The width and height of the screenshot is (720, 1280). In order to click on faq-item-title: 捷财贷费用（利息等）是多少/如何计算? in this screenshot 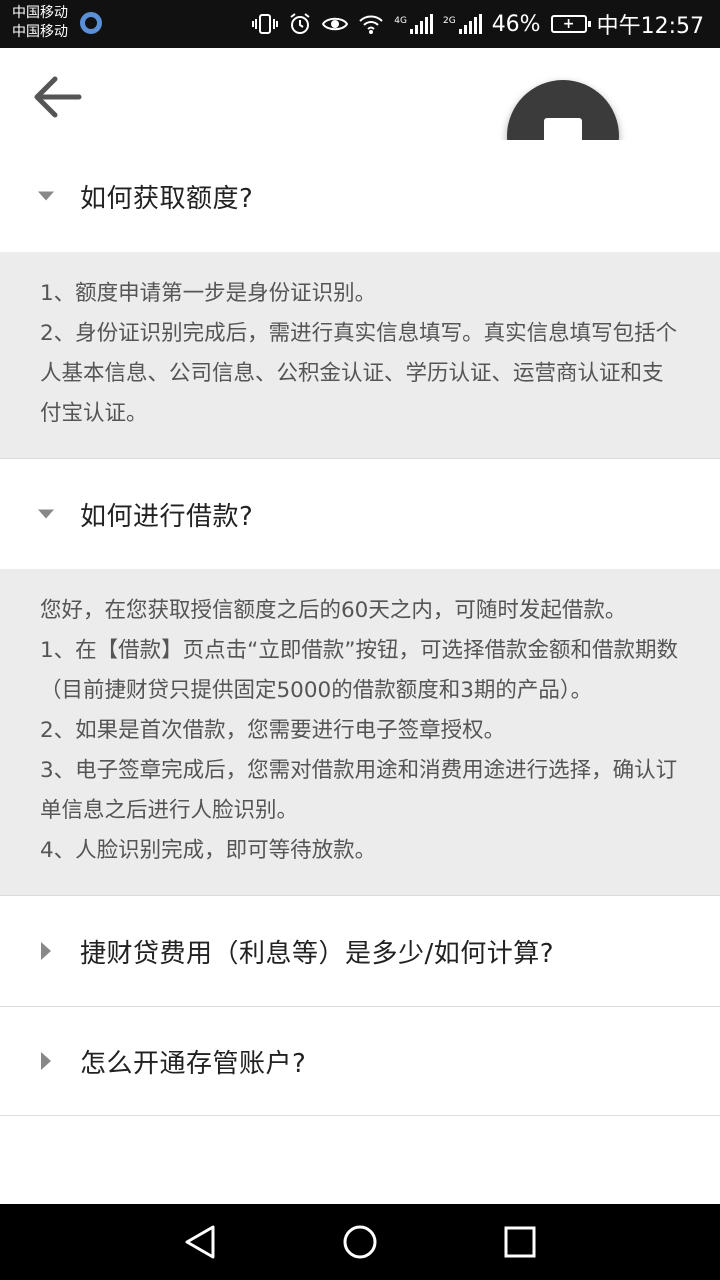, I will do `click(317, 953)`.